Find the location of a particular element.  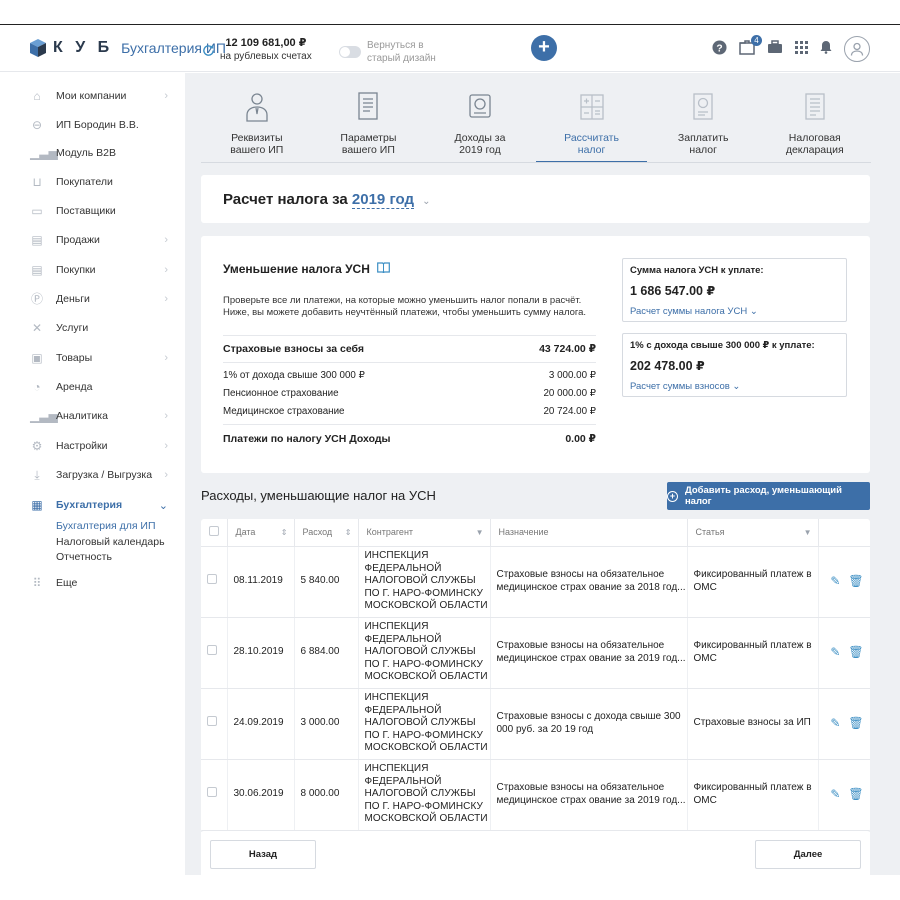

next-button: Далее is located at coordinates (808, 854).